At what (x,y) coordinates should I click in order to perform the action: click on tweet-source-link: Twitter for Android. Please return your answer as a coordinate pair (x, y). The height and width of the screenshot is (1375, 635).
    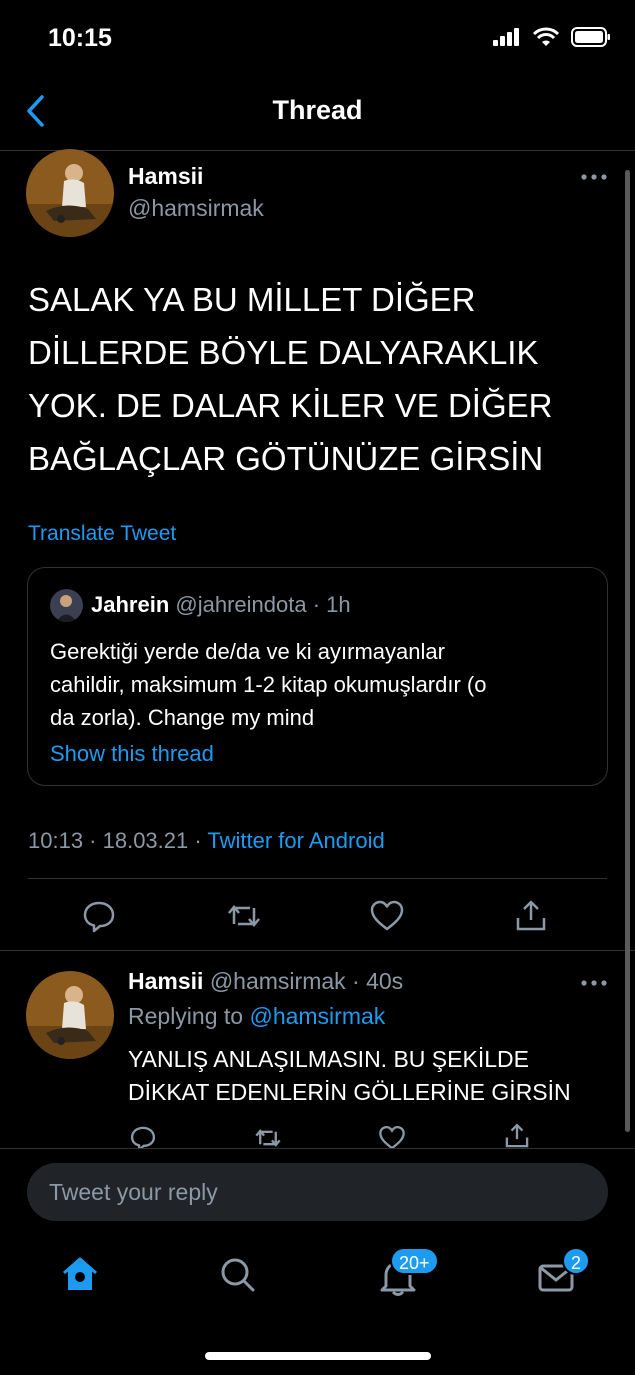
    Looking at the image, I should click on (295, 840).